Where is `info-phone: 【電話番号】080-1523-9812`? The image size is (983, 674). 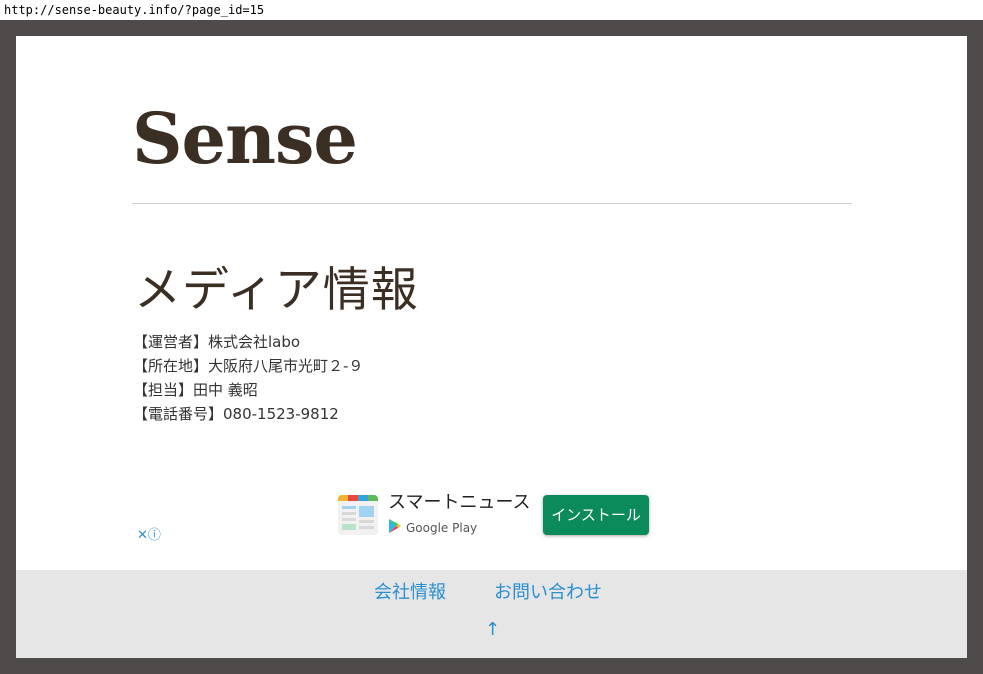 info-phone: 【電話番号】080-1523-9812 is located at coordinates (236, 414).